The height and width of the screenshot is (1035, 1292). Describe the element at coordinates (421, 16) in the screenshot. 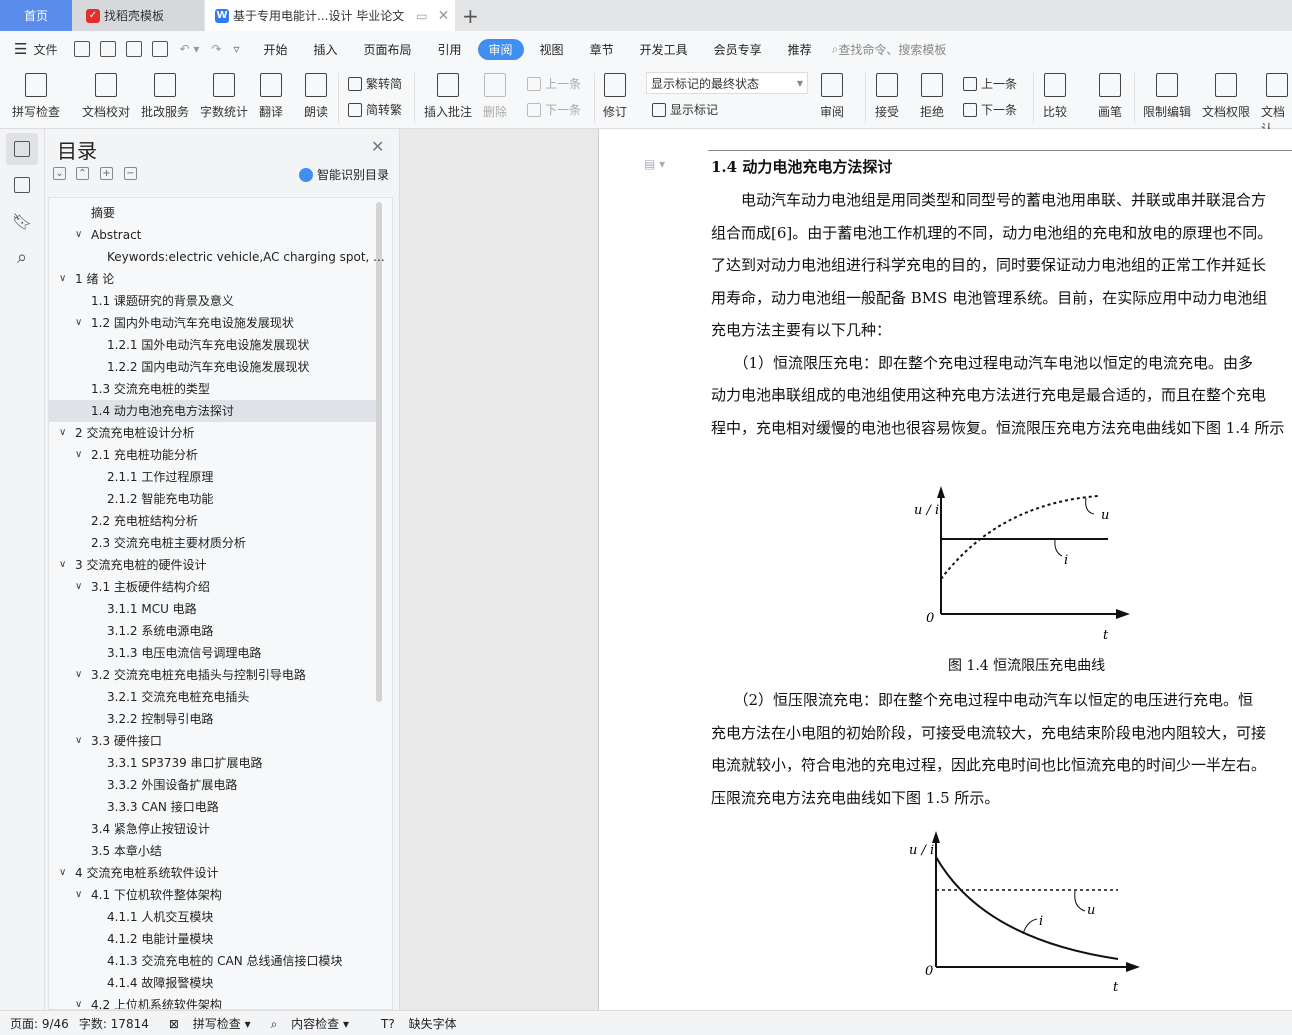

I see `monitor-icon: ▭` at that location.